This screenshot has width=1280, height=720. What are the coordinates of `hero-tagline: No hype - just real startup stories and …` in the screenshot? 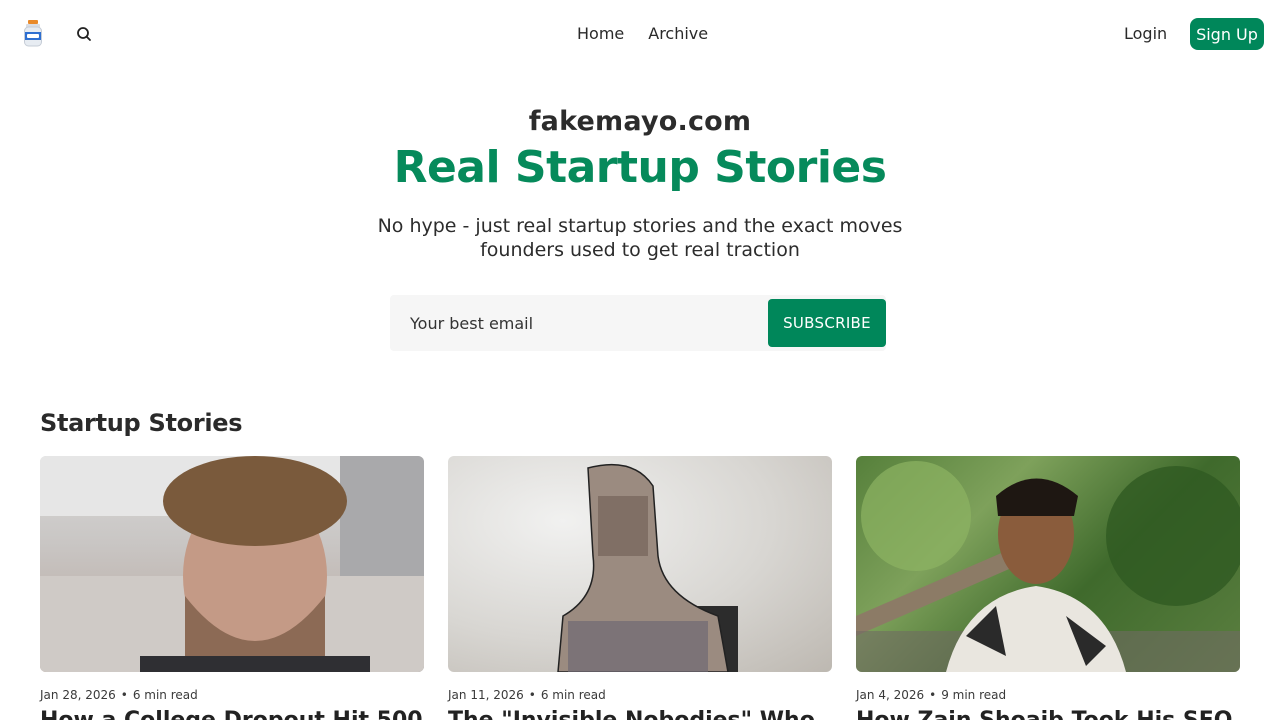 It's located at (640, 238).